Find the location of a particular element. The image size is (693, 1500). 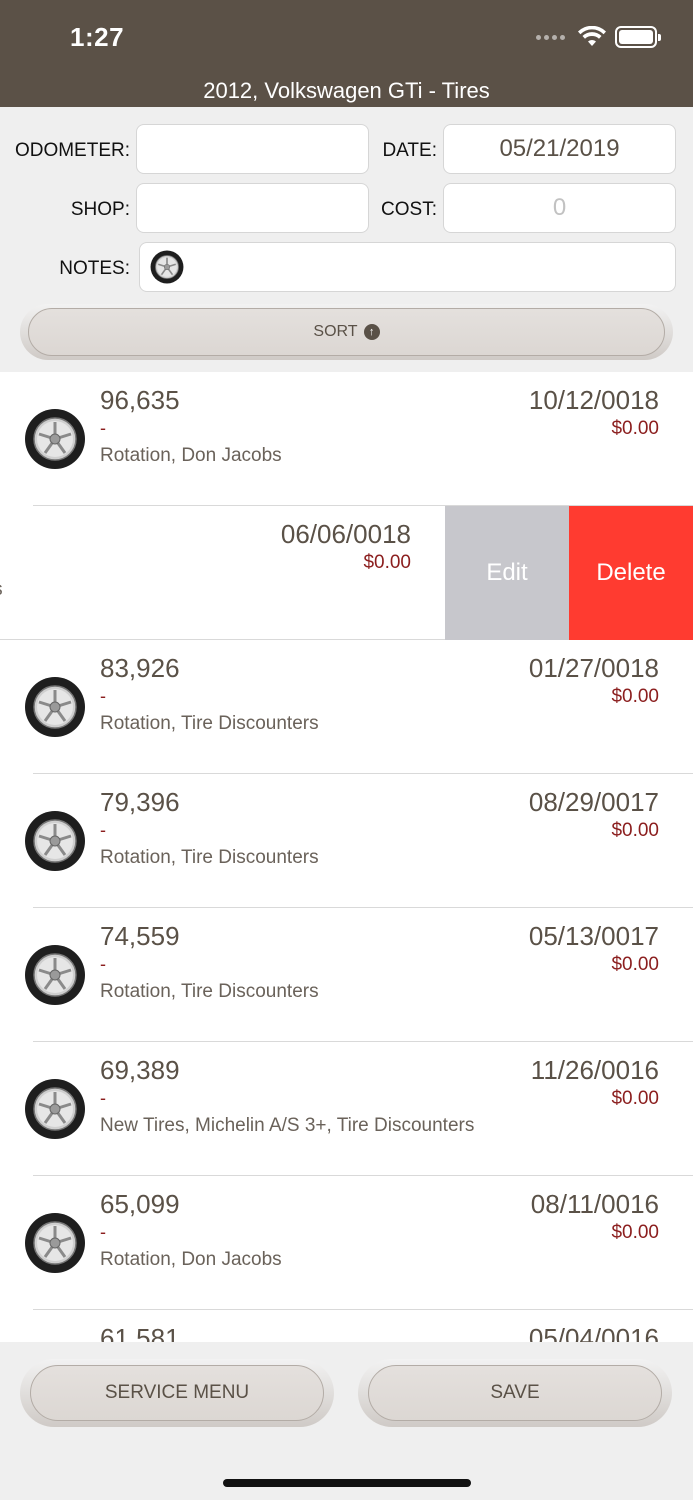

record-date: 05/04/0016 is located at coordinates (593, 1332).